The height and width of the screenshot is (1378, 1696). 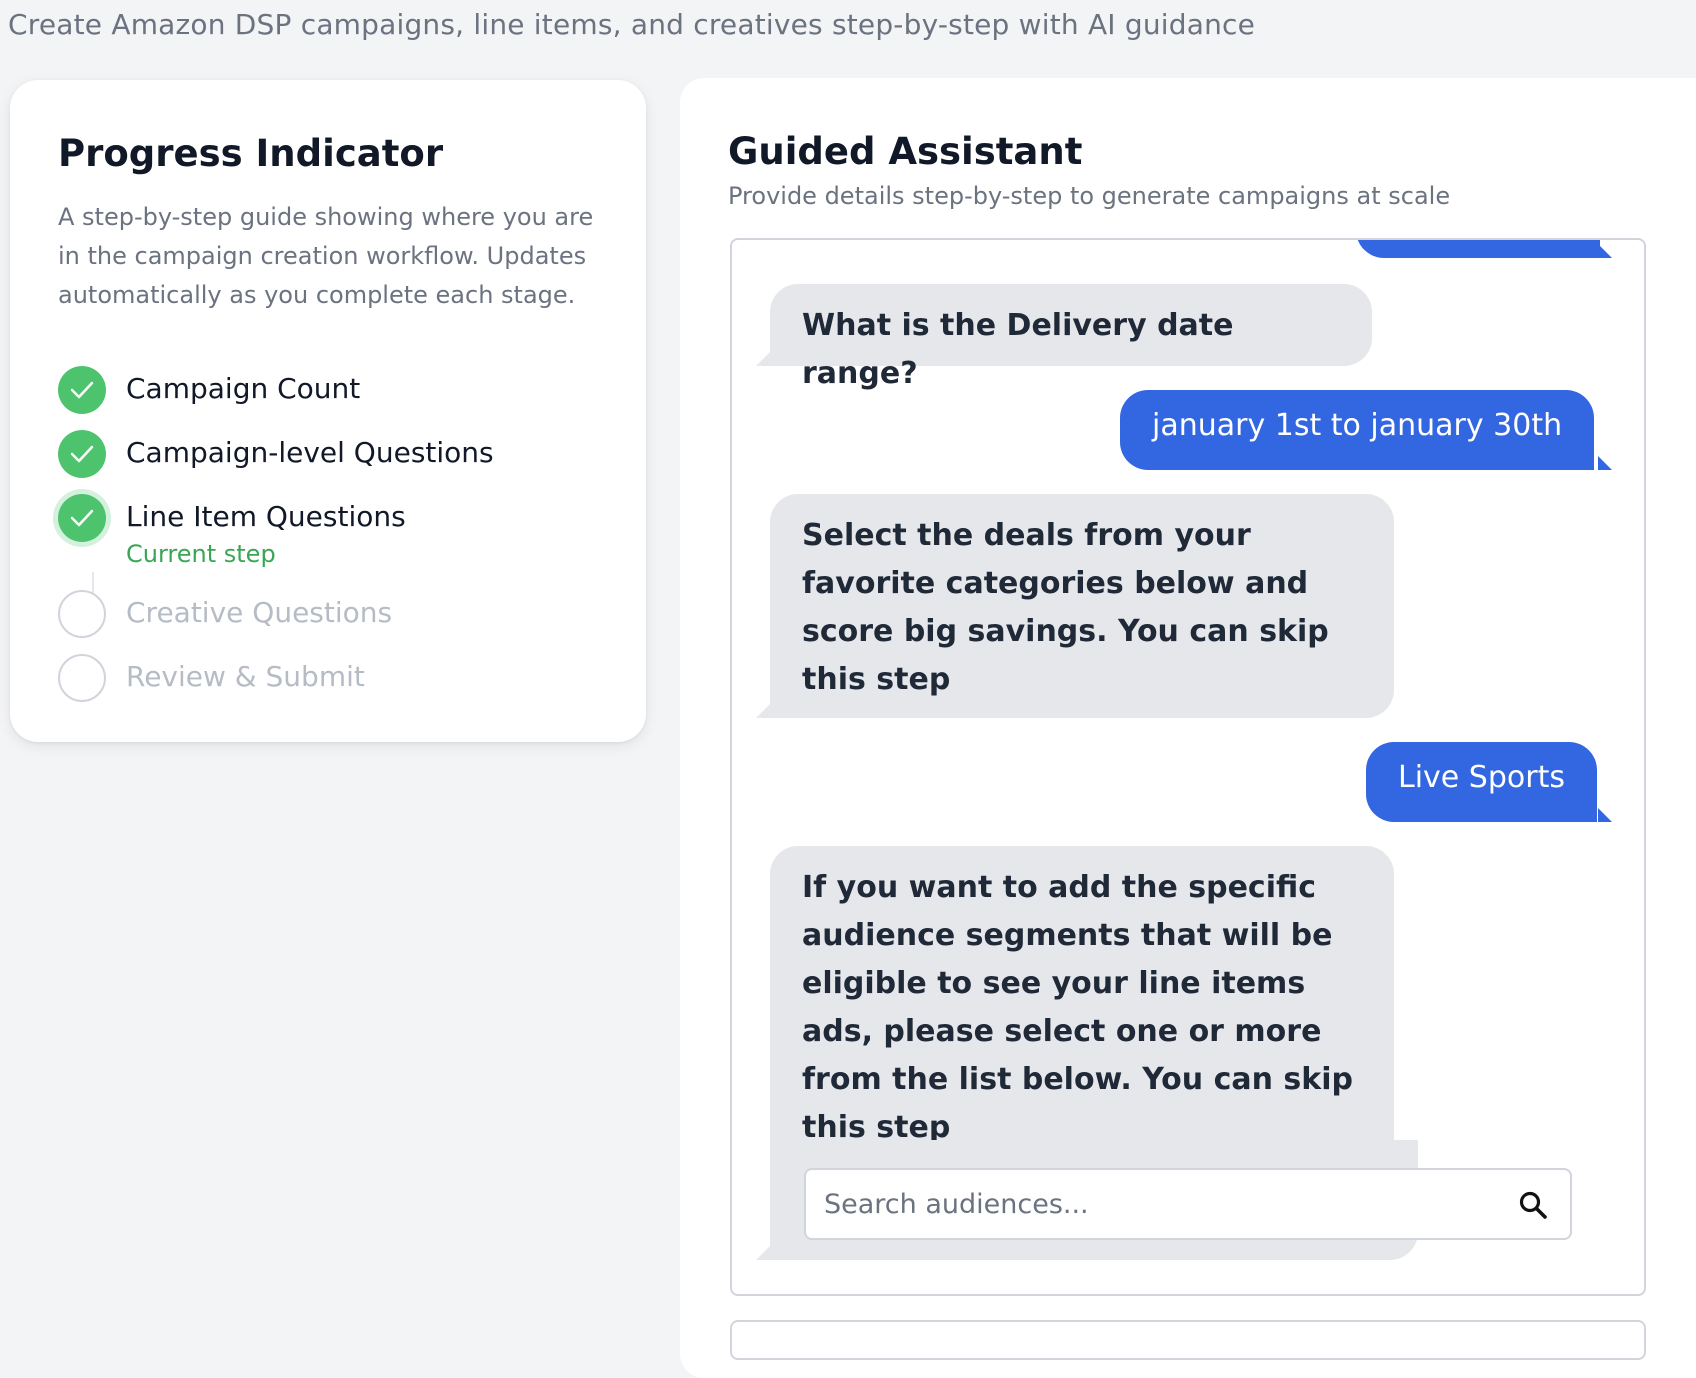 What do you see at coordinates (266, 516) in the screenshot?
I see `step-label: Line Item Questions` at bounding box center [266, 516].